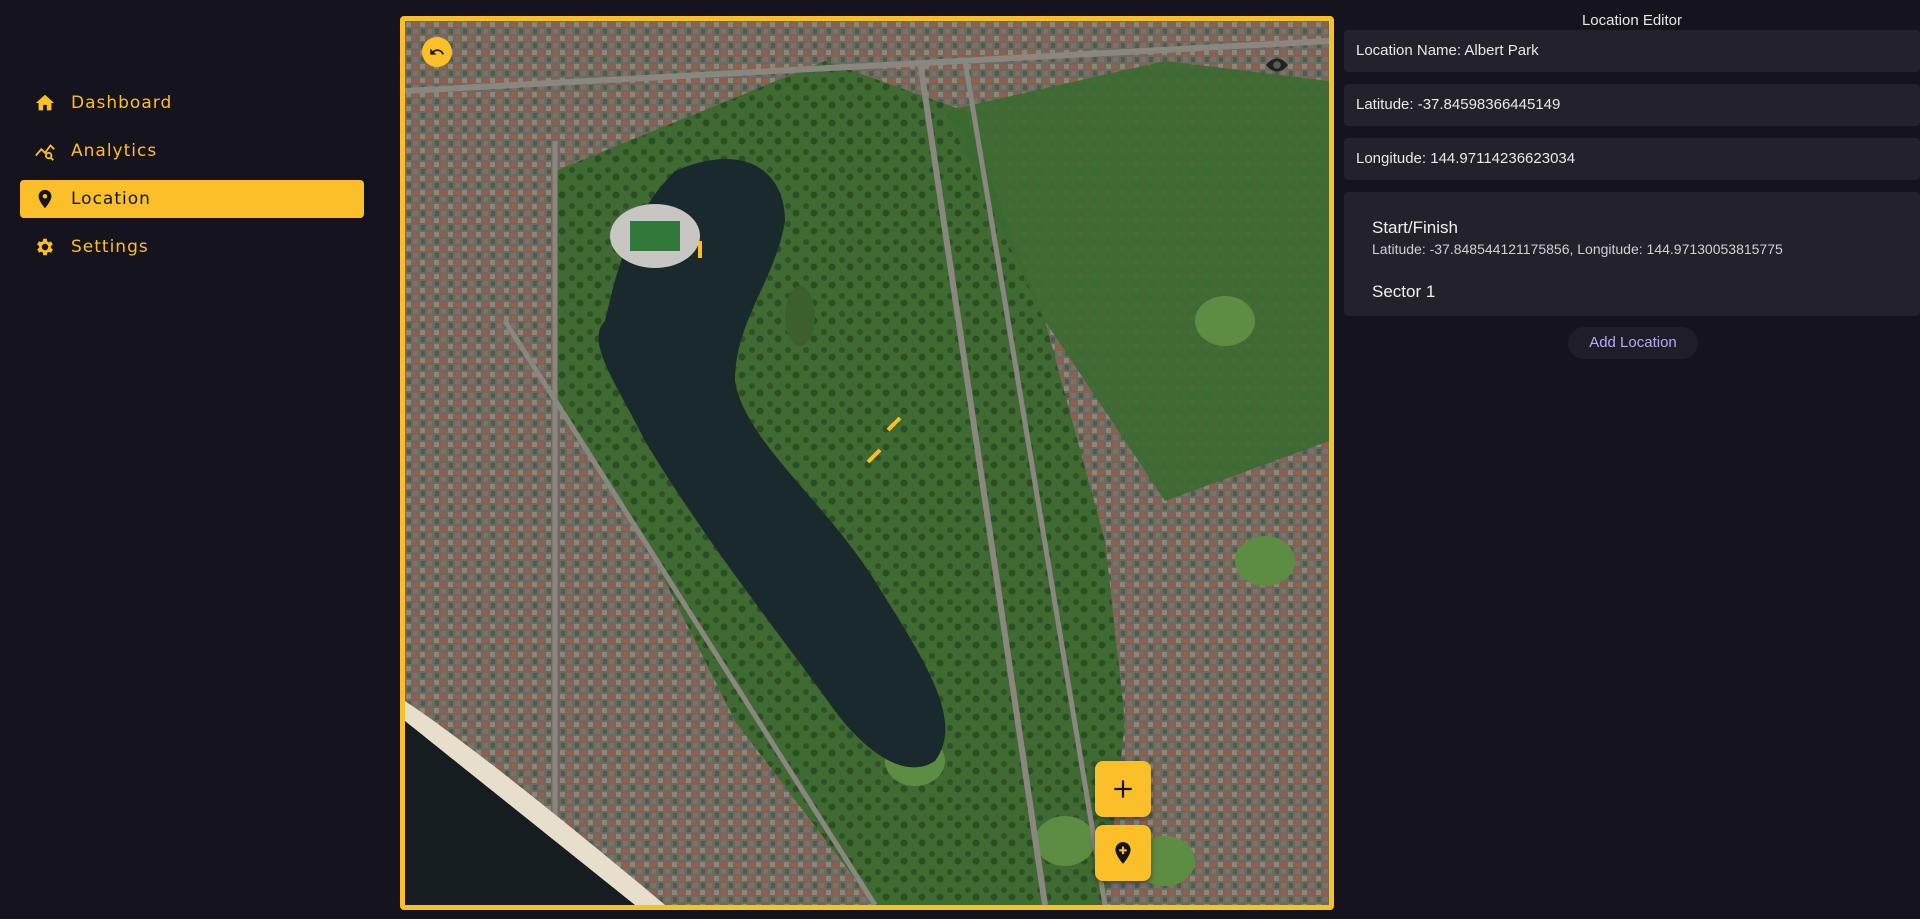 Image resolution: width=1920 pixels, height=919 pixels. I want to click on sidebar-item-label: Dashboard, so click(122, 103).